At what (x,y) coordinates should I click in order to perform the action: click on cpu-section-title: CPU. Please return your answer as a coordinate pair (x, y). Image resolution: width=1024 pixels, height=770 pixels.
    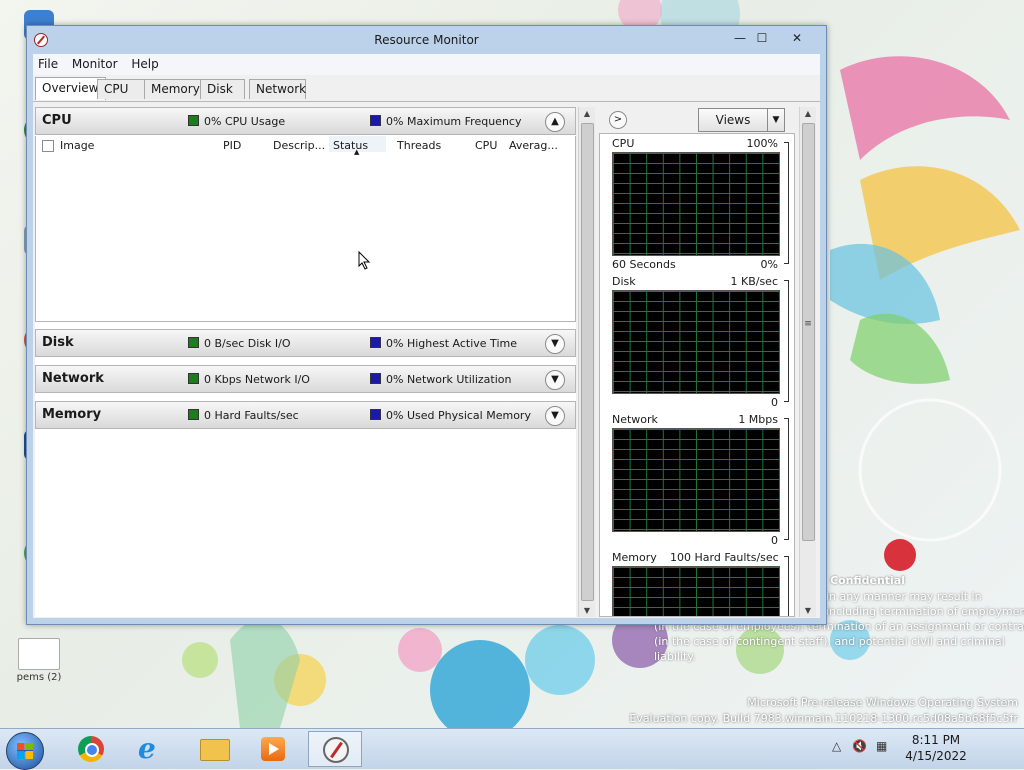
    Looking at the image, I should click on (57, 120).